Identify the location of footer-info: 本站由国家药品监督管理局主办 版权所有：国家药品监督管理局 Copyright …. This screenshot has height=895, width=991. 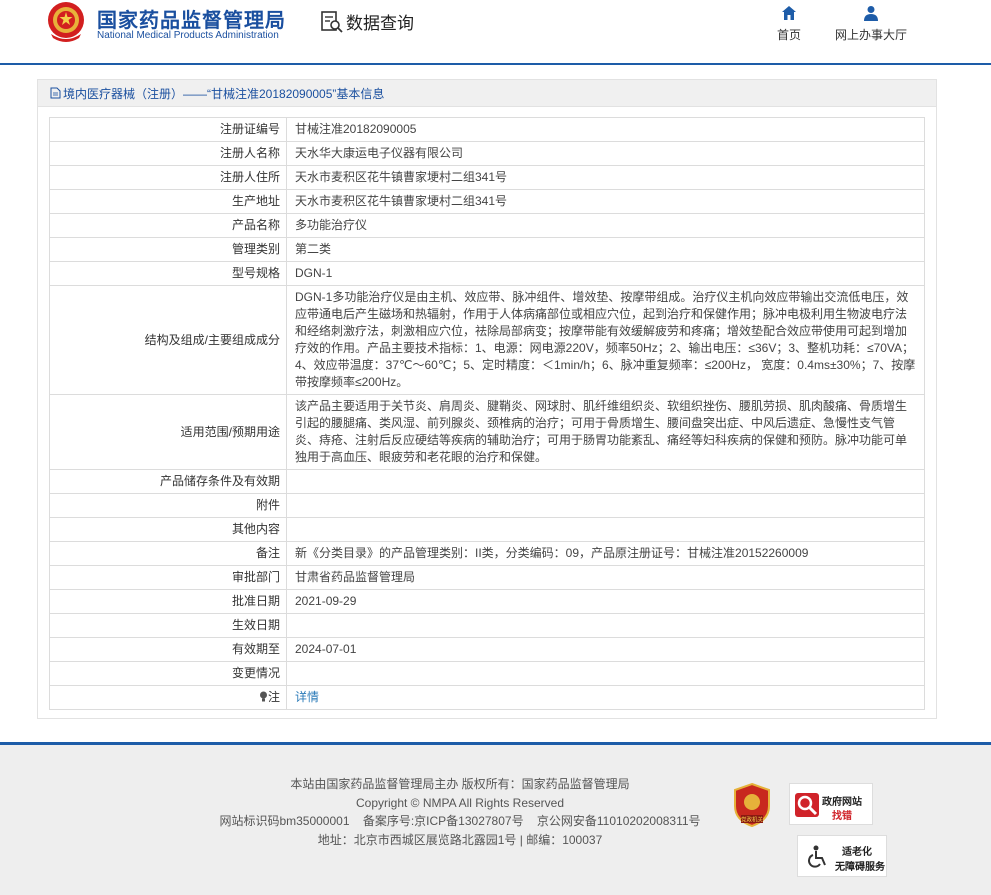
(460, 812).